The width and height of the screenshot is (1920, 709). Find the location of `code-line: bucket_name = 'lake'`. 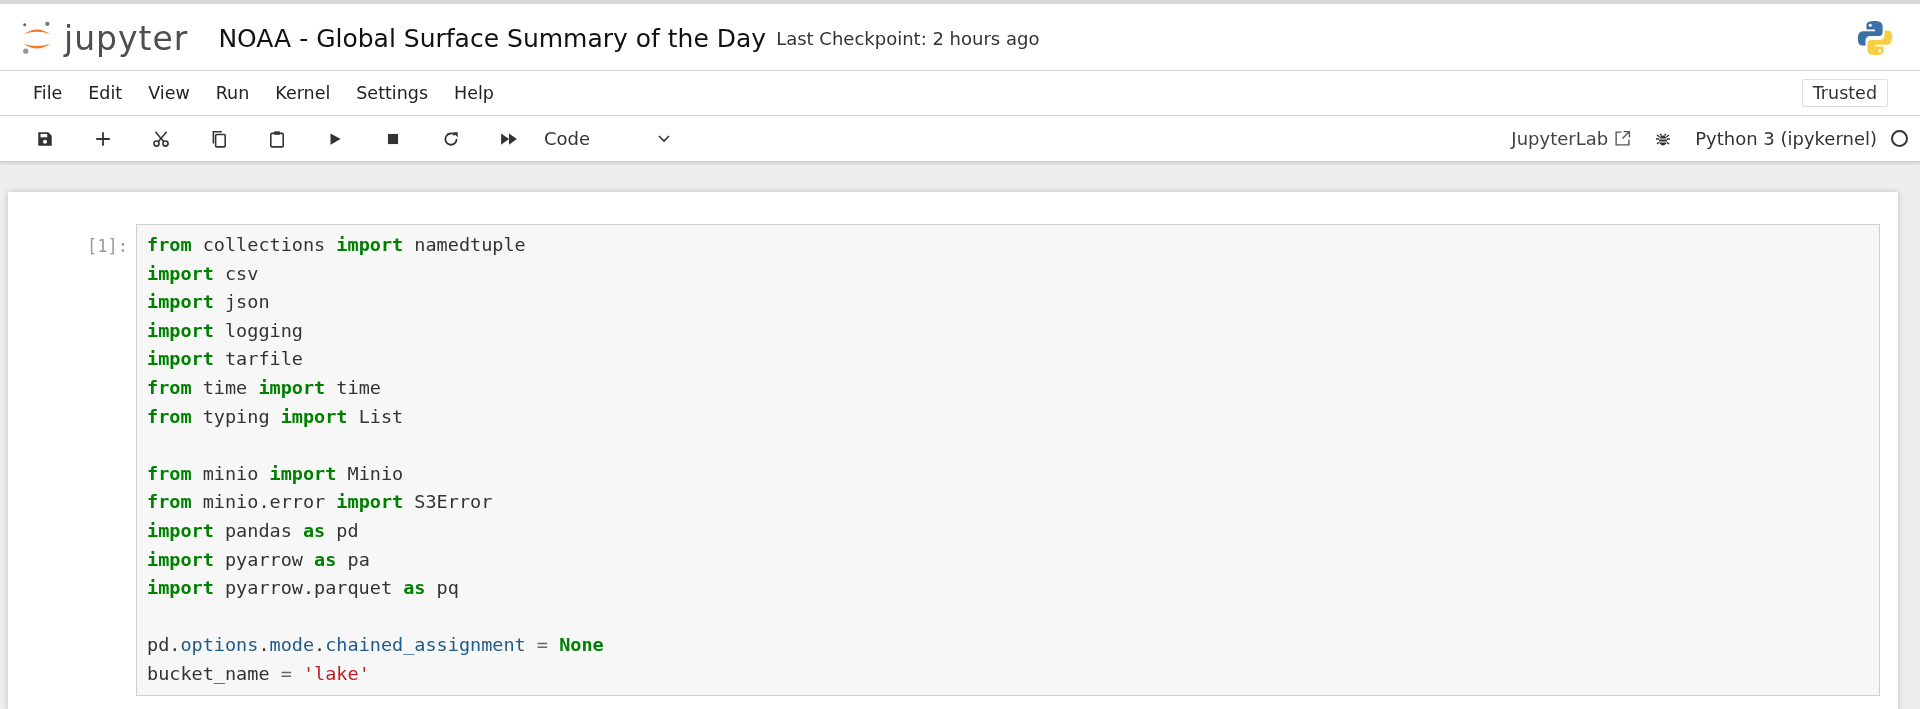

code-line: bucket_name = 'lake' is located at coordinates (259, 673).